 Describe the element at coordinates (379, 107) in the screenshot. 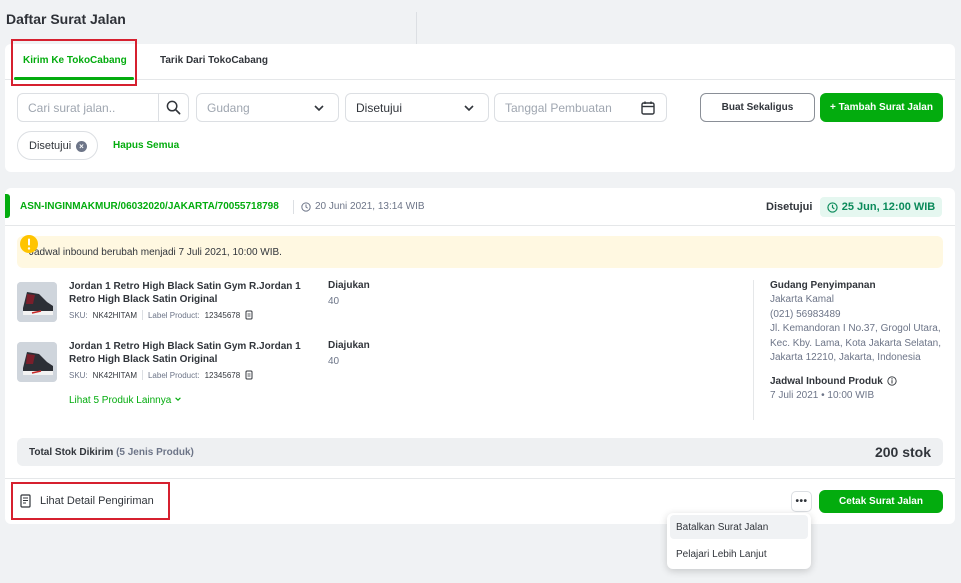

I see `status-value: Disetujui` at that location.